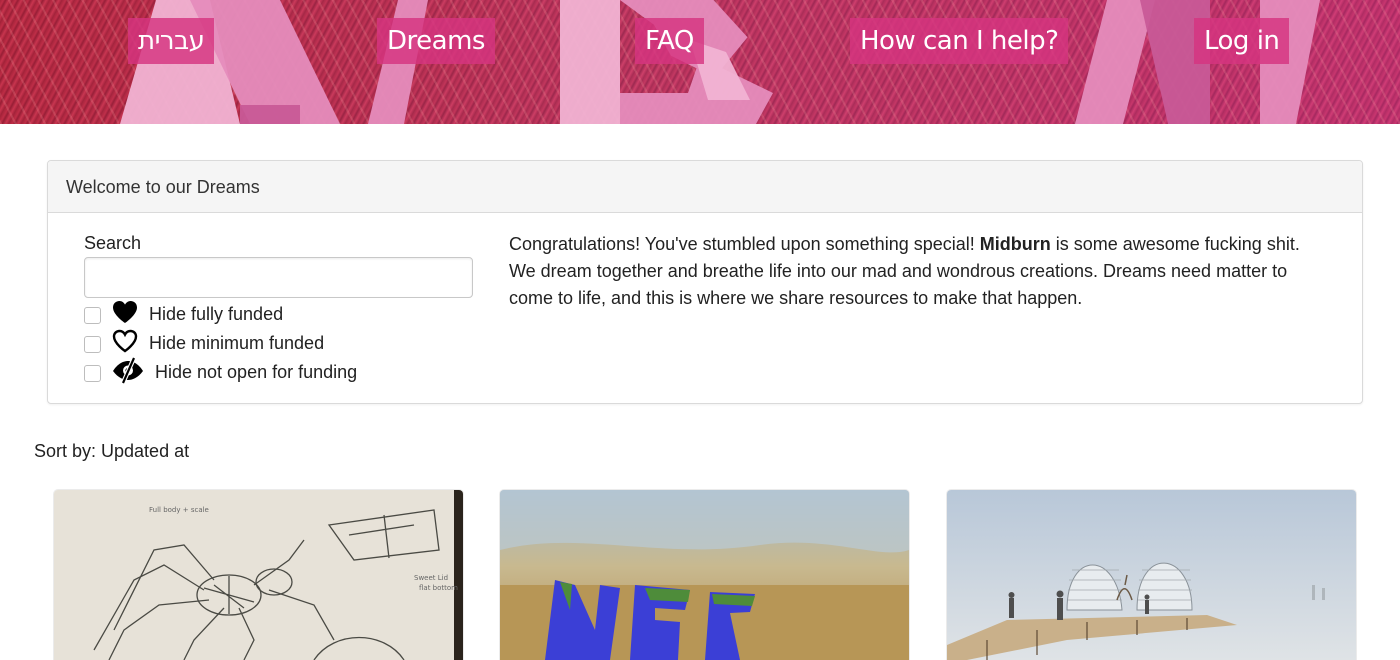 The image size is (1400, 660). Describe the element at coordinates (92, 315) in the screenshot. I see `checkbox-hide-fully-funded` at that location.